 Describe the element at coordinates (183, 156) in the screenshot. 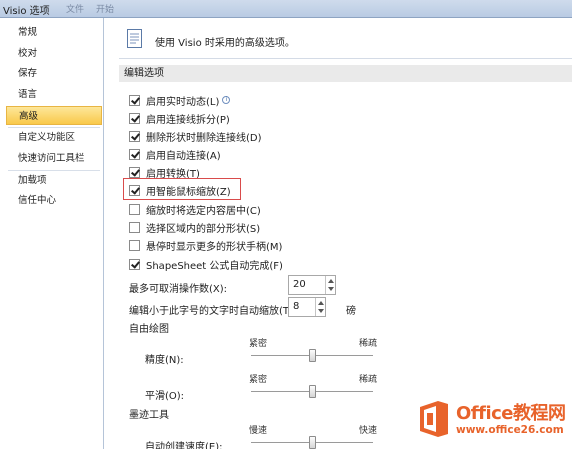

I see `option-label: 启用自动连接(A)` at that location.